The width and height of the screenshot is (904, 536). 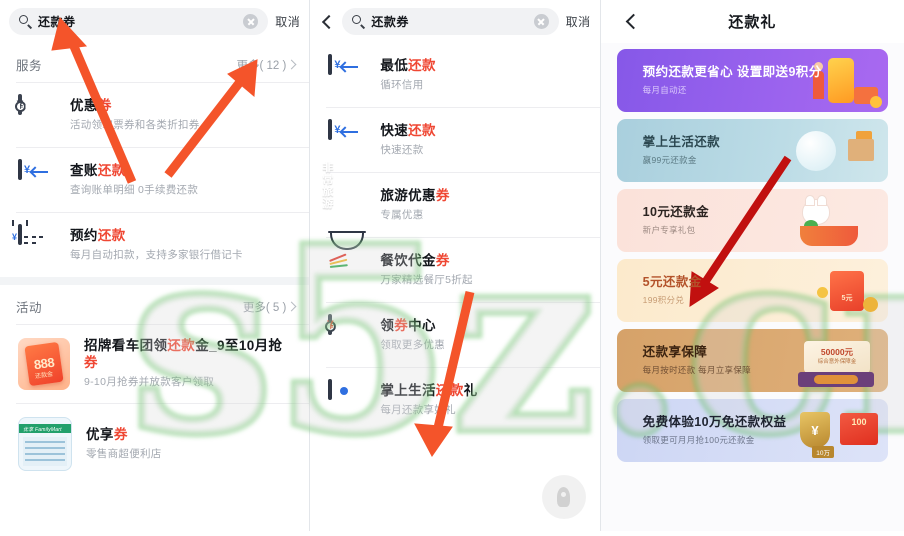 I want to click on list-item-subtitle: 快速还款, so click(x=402, y=149).